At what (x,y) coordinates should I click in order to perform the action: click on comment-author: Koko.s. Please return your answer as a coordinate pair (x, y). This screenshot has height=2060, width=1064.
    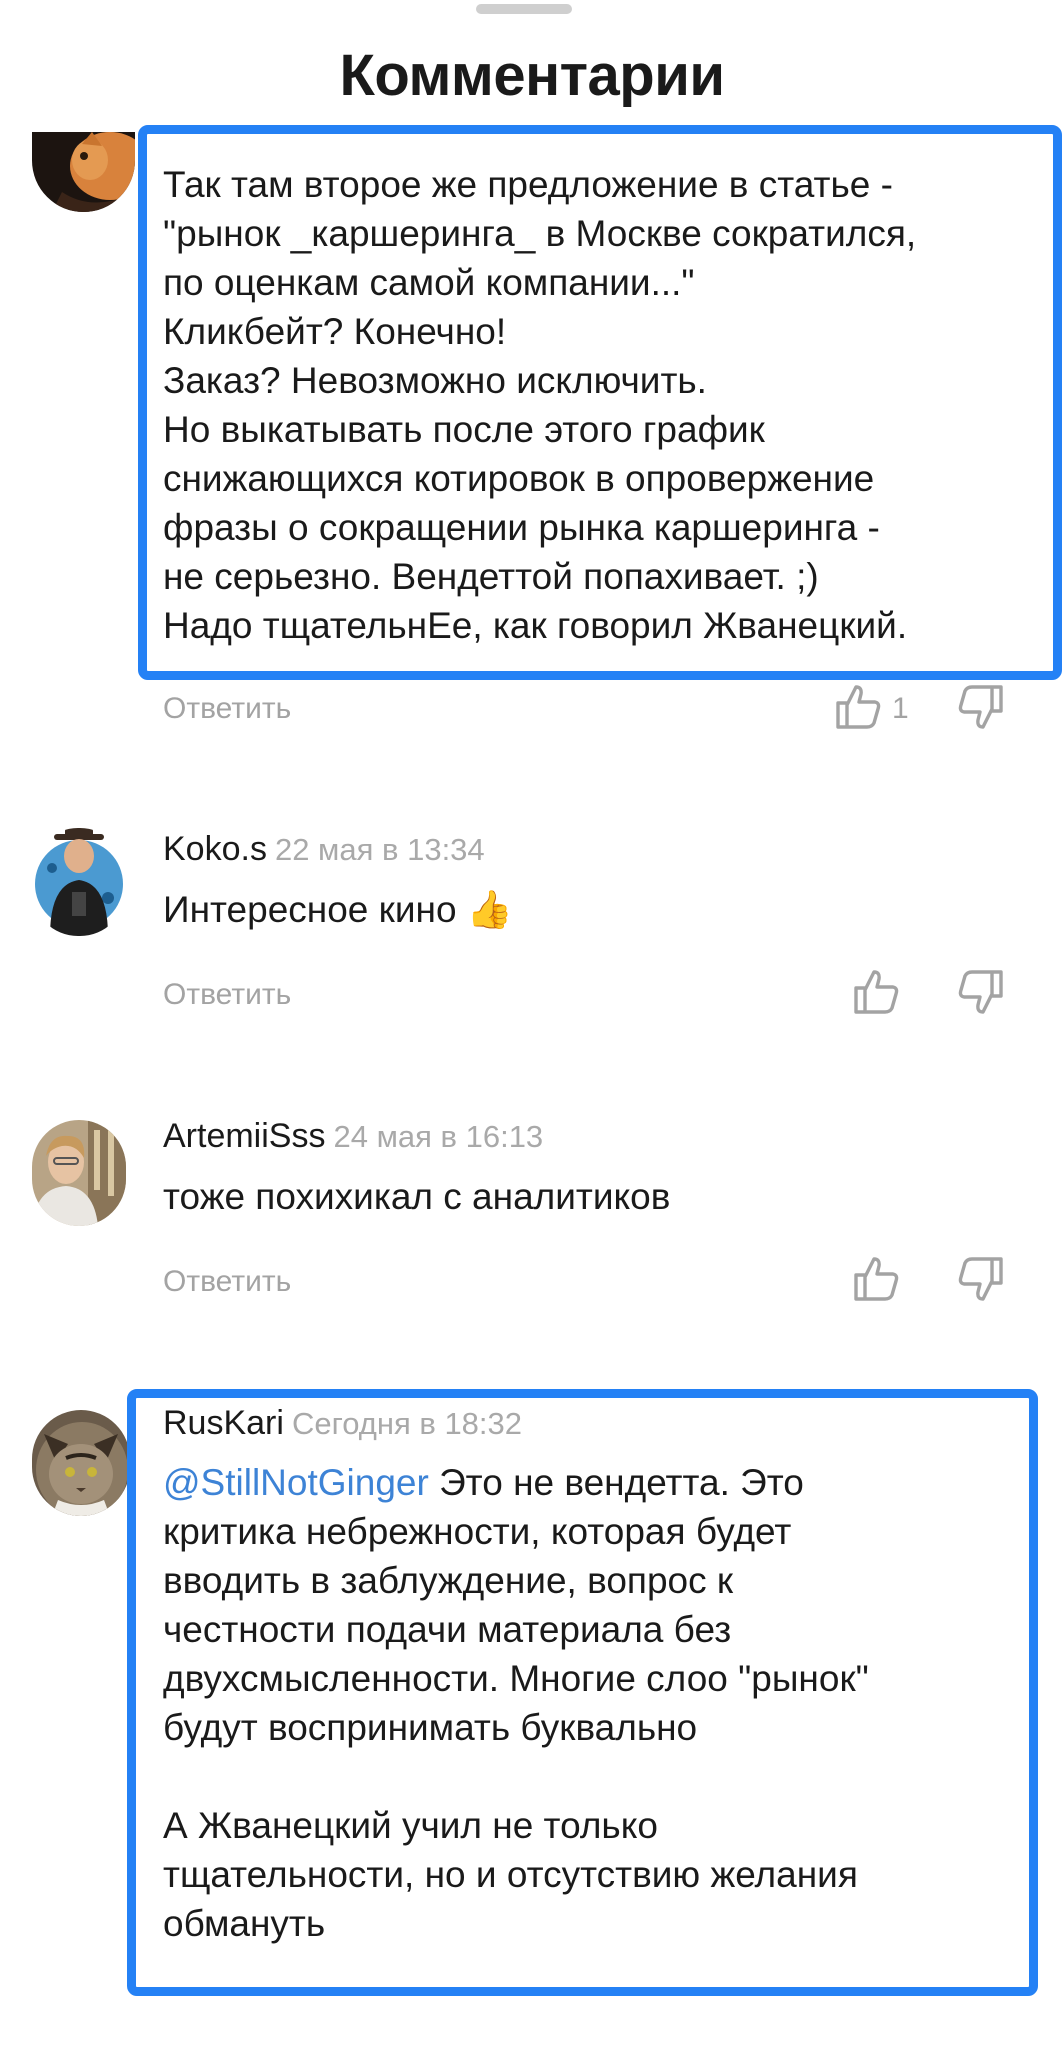
    Looking at the image, I should click on (215, 849).